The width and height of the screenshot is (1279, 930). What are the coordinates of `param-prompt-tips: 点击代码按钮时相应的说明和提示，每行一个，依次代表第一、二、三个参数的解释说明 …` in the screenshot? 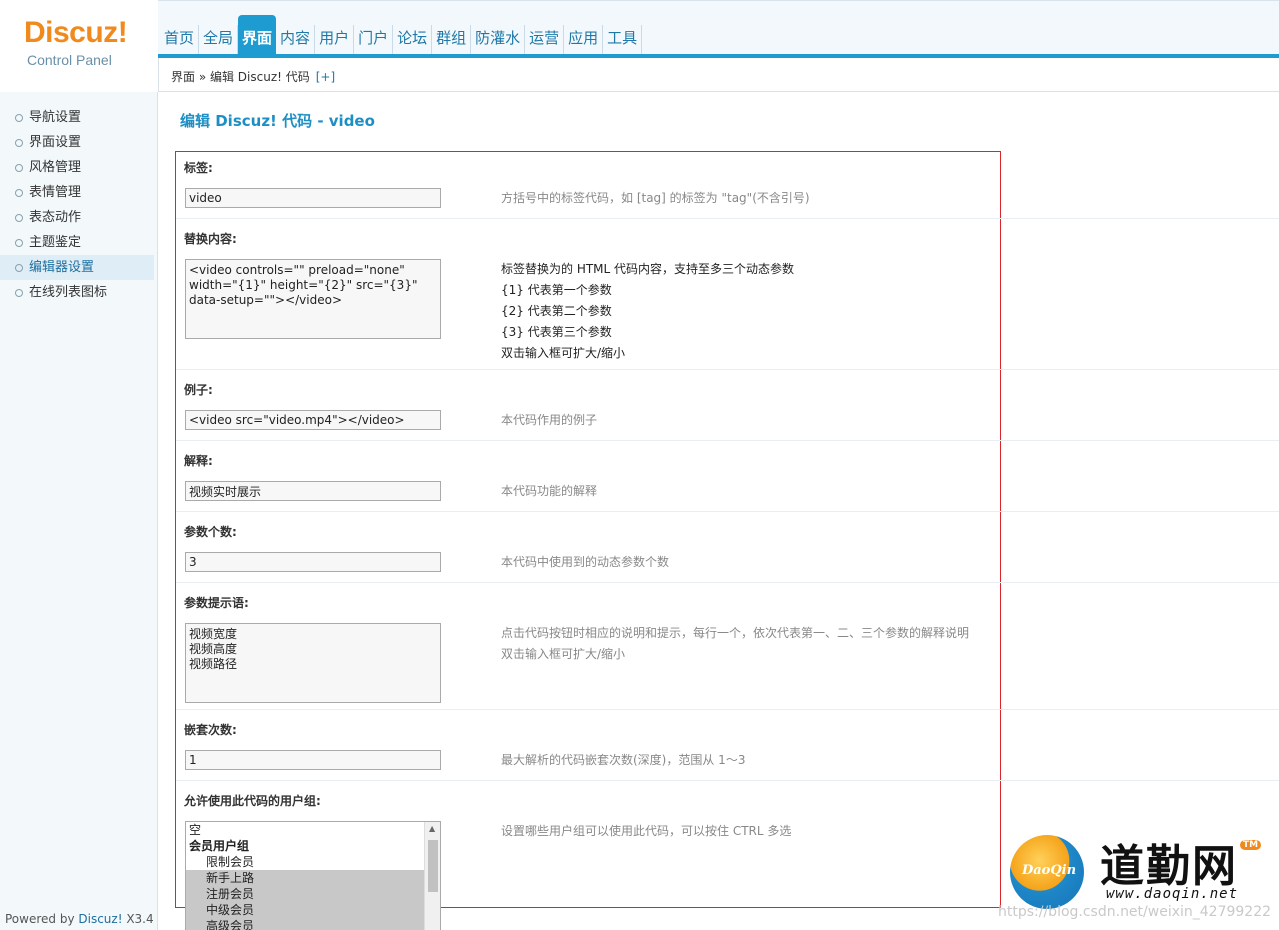 It's located at (735, 644).